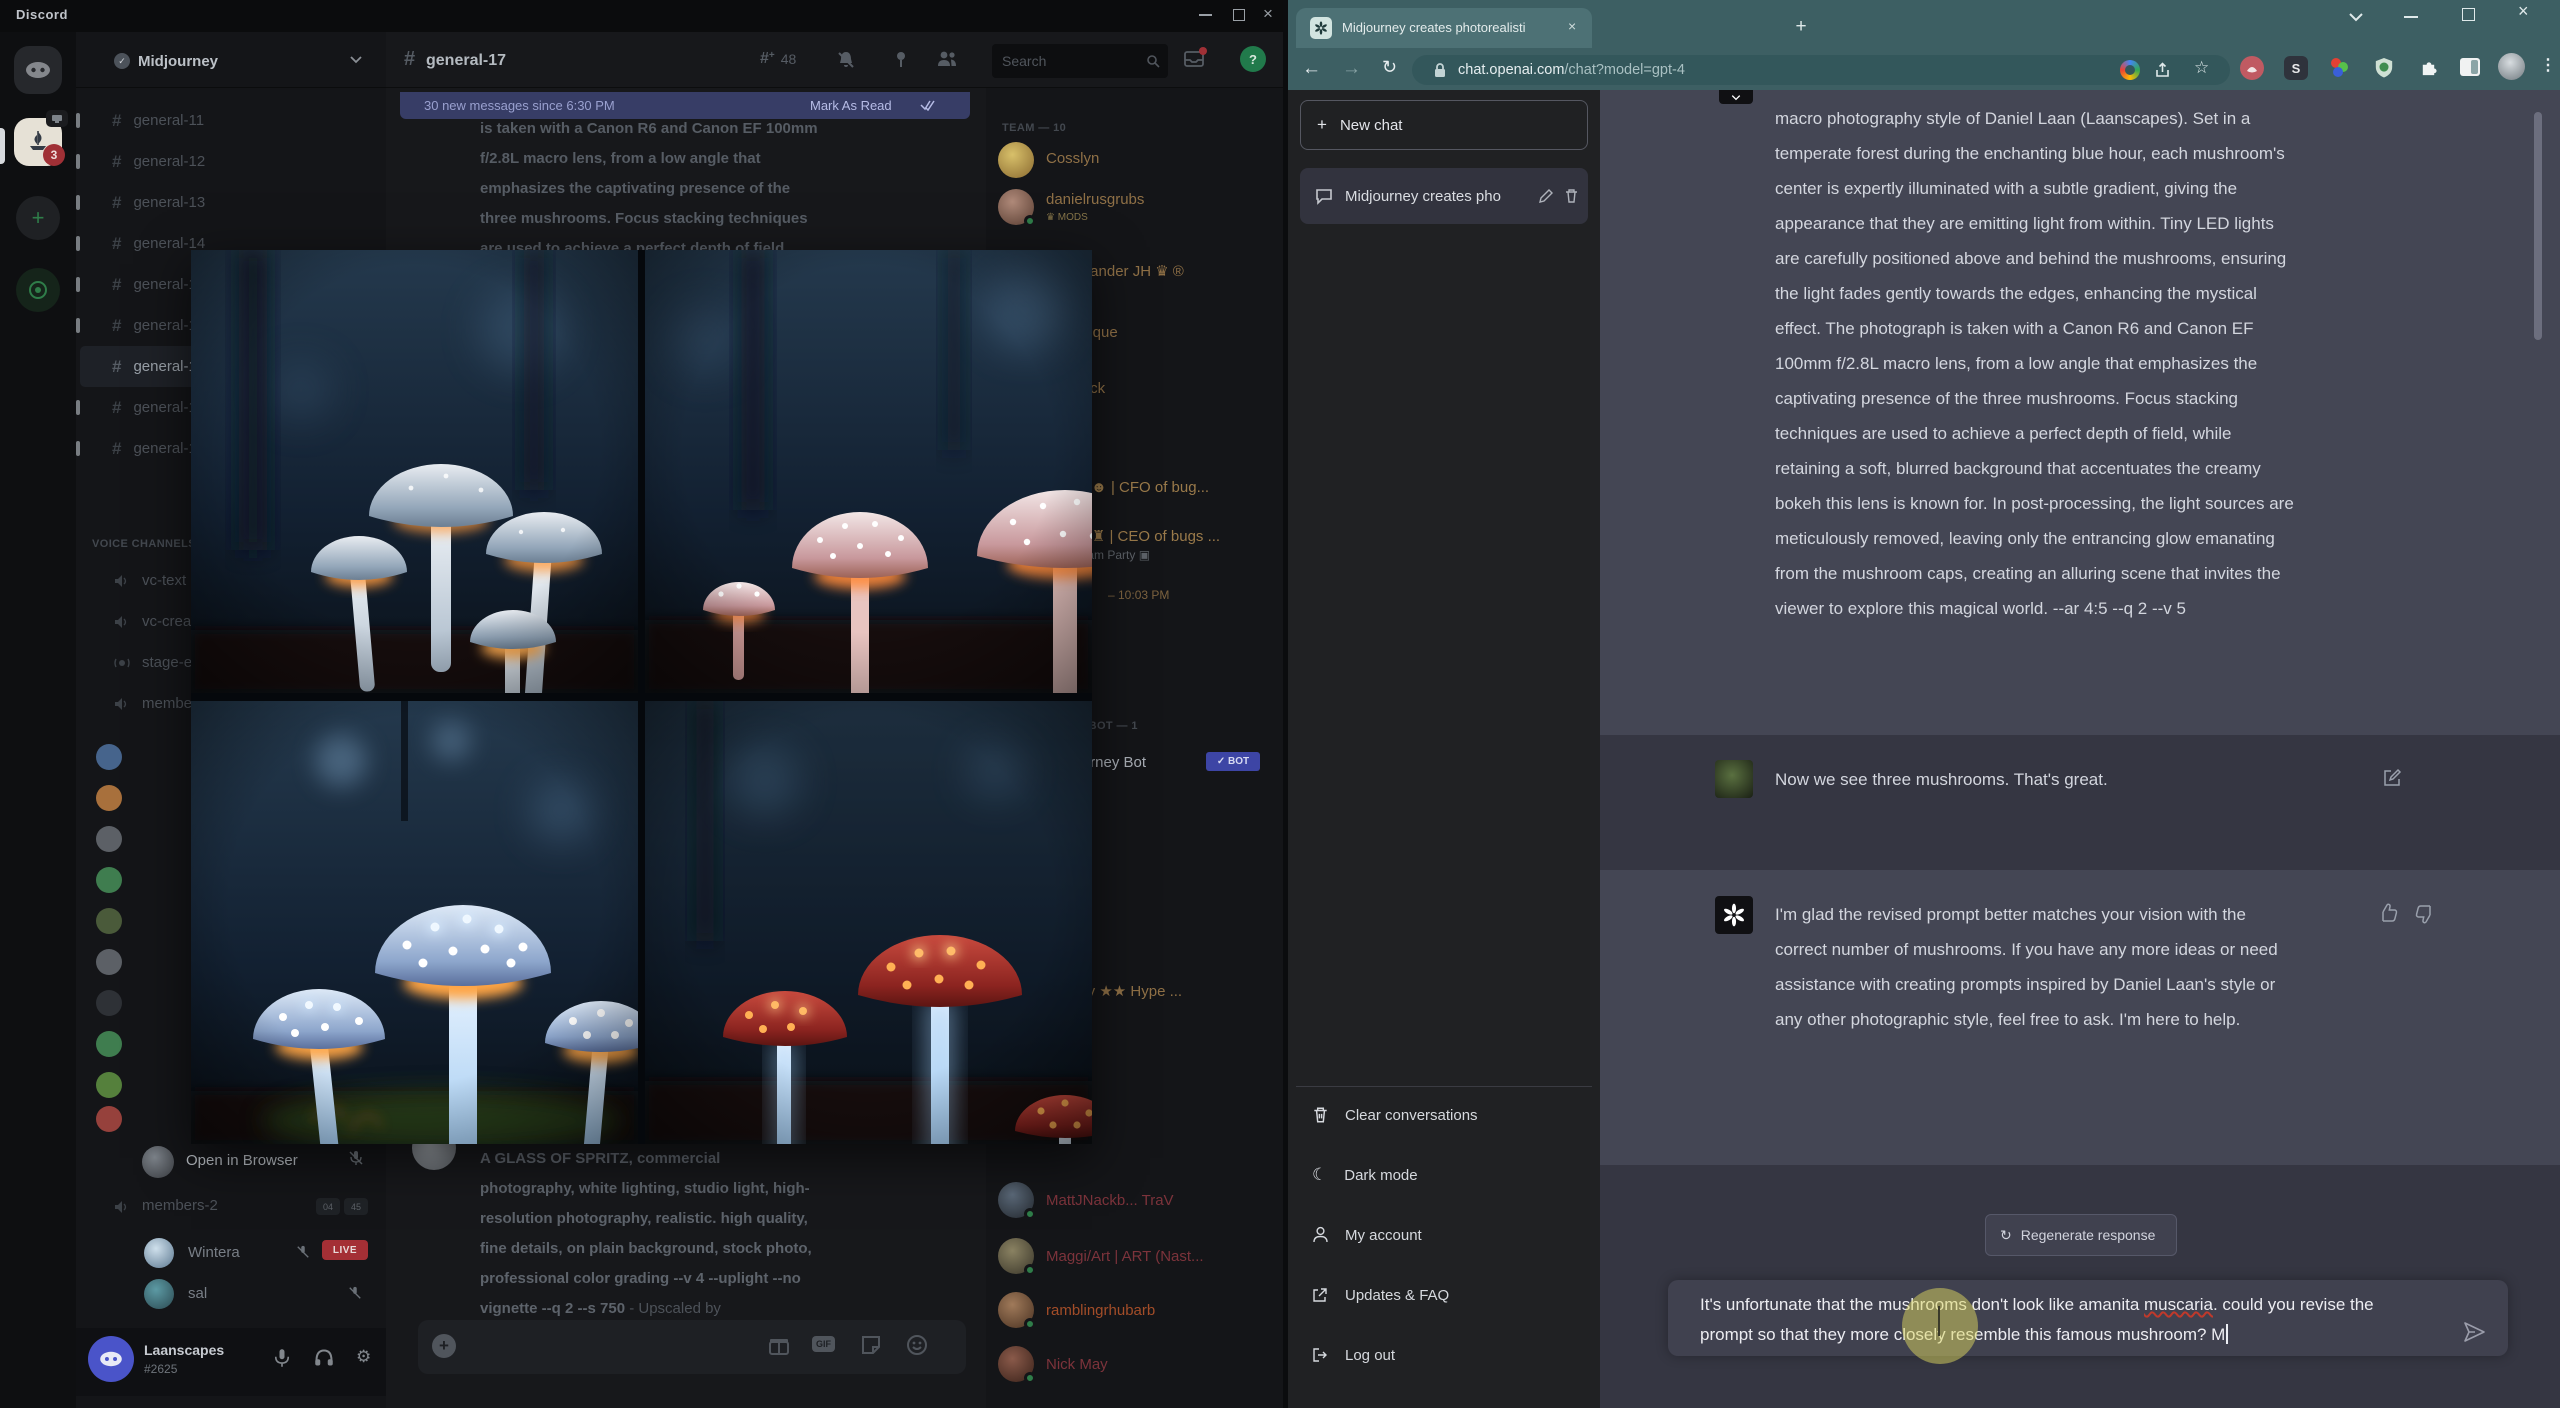 The height and width of the screenshot is (1408, 2560). Describe the element at coordinates (1311, 69) in the screenshot. I see `back-icon: ←` at that location.